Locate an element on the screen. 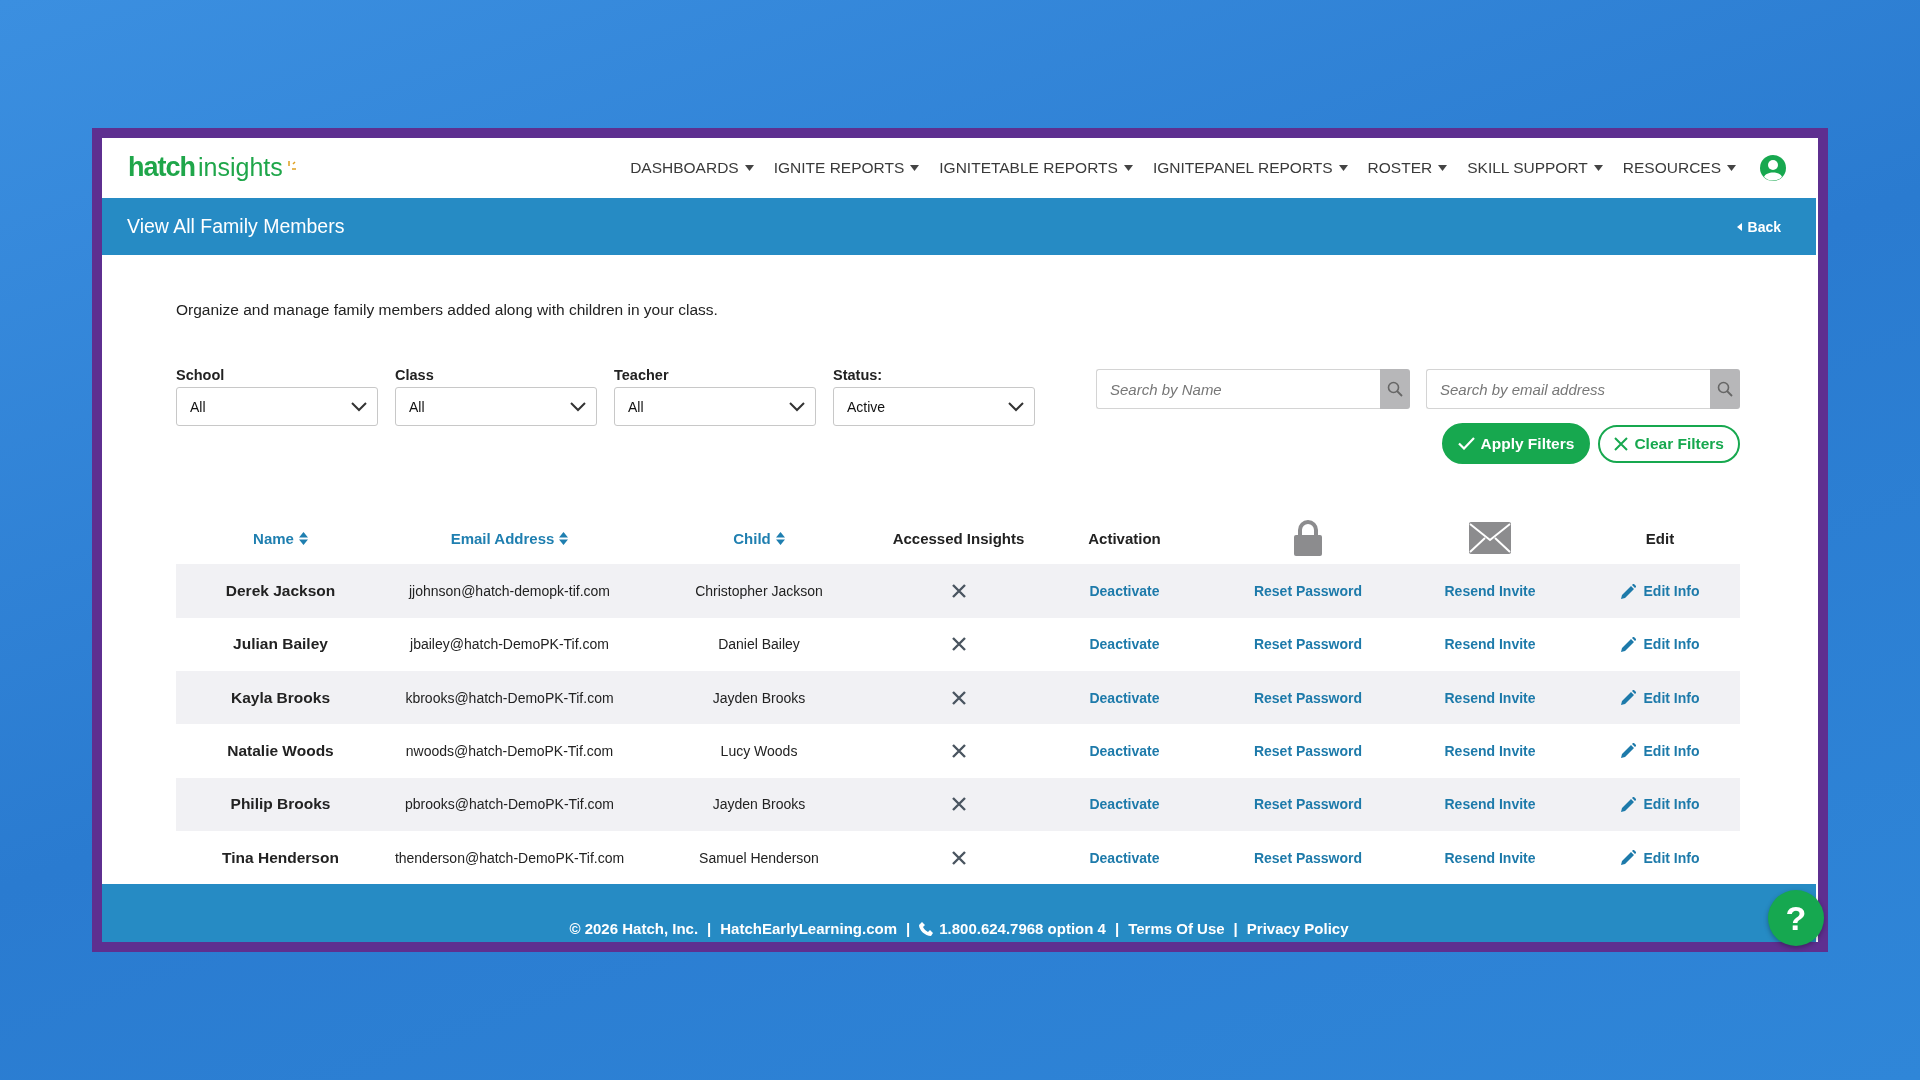 The width and height of the screenshot is (1920, 1080). sortable-column-header: Email Address is located at coordinates (509, 538).